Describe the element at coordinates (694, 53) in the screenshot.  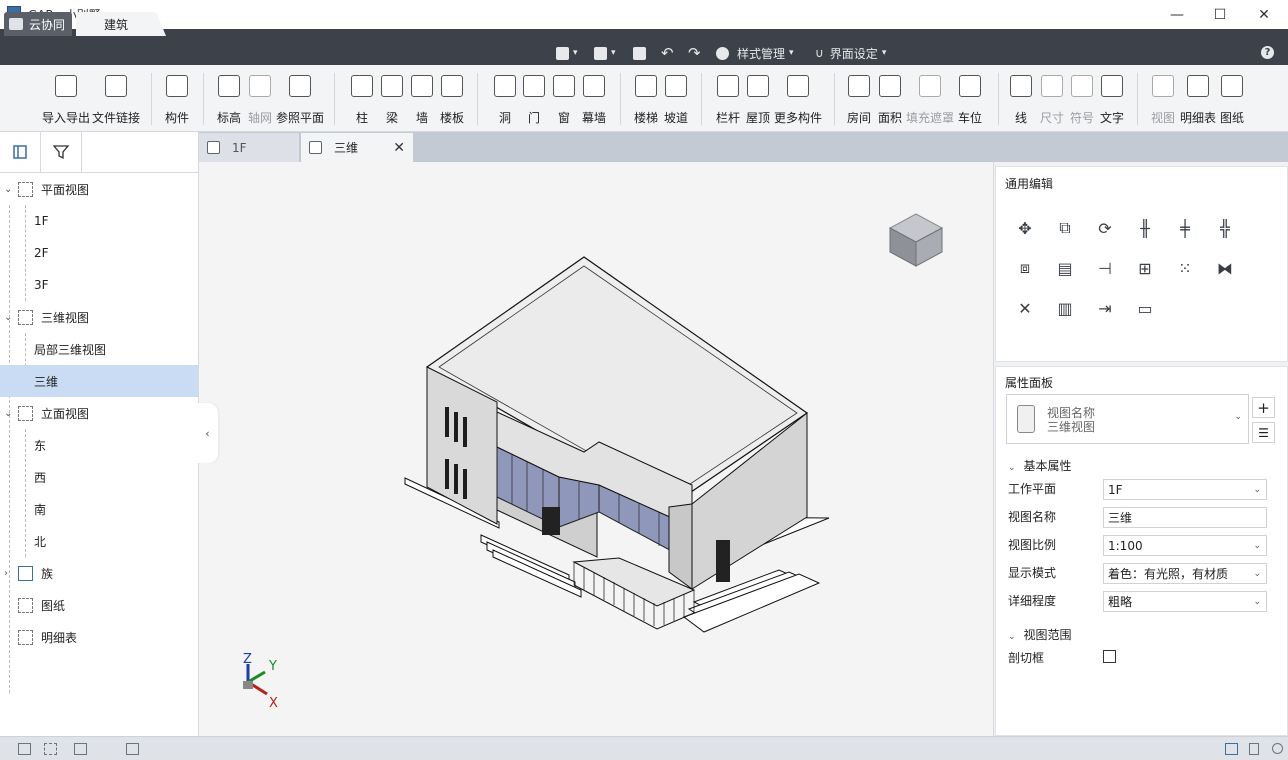
I see `redo-button: ↷` at that location.